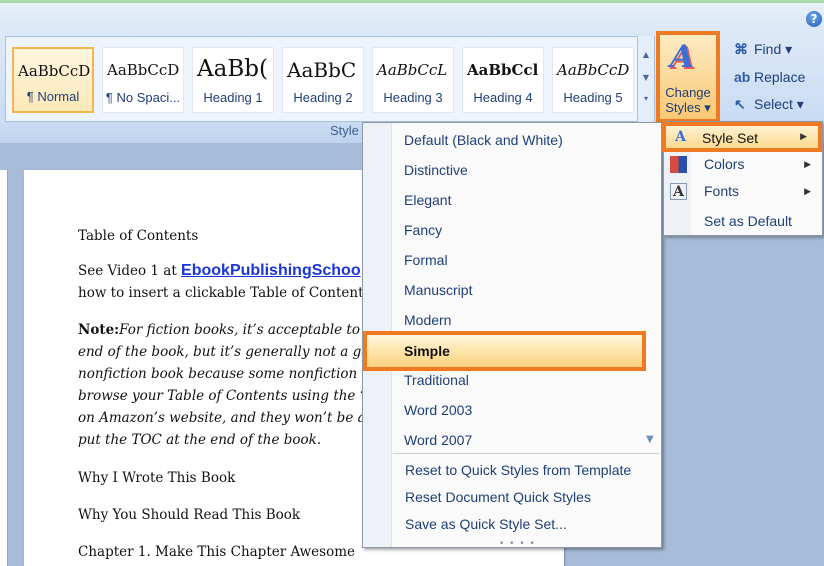 The width and height of the screenshot is (824, 566). I want to click on style-tile-heading-2: AaBbC Heading 2, so click(323, 80).